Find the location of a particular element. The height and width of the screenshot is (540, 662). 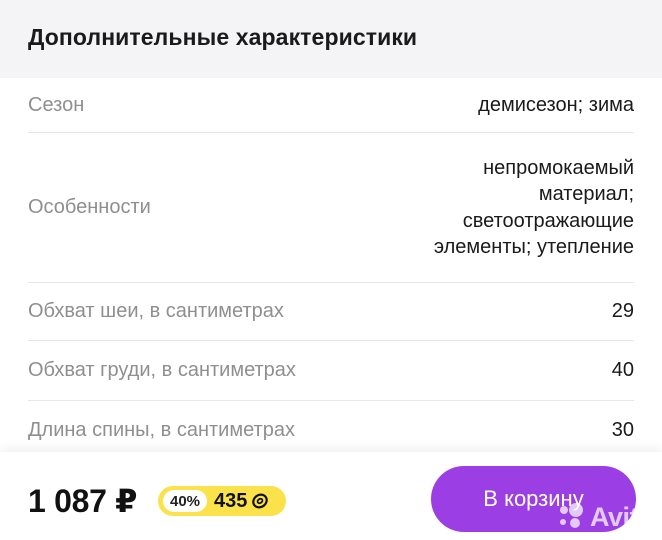

spec-row-season: Сезон демисезон; зима is located at coordinates (331, 105).